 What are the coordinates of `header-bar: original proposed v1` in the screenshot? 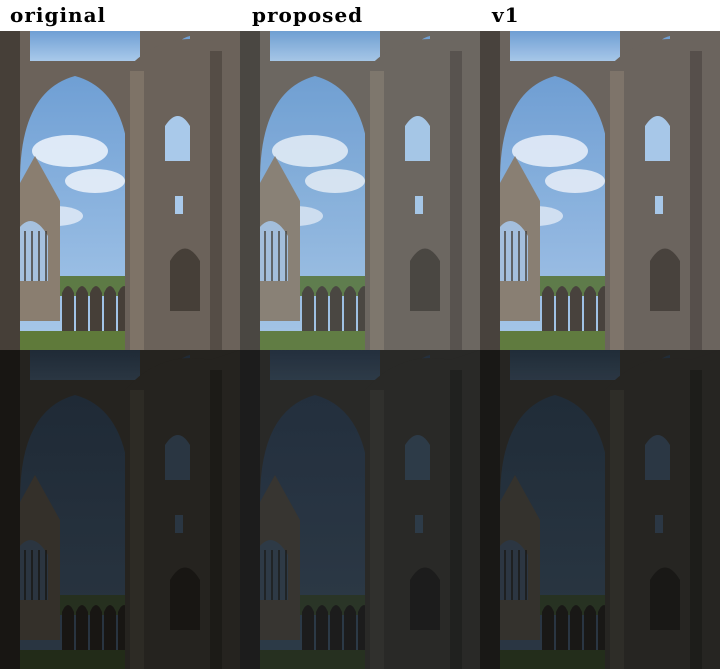 It's located at (360, 15).